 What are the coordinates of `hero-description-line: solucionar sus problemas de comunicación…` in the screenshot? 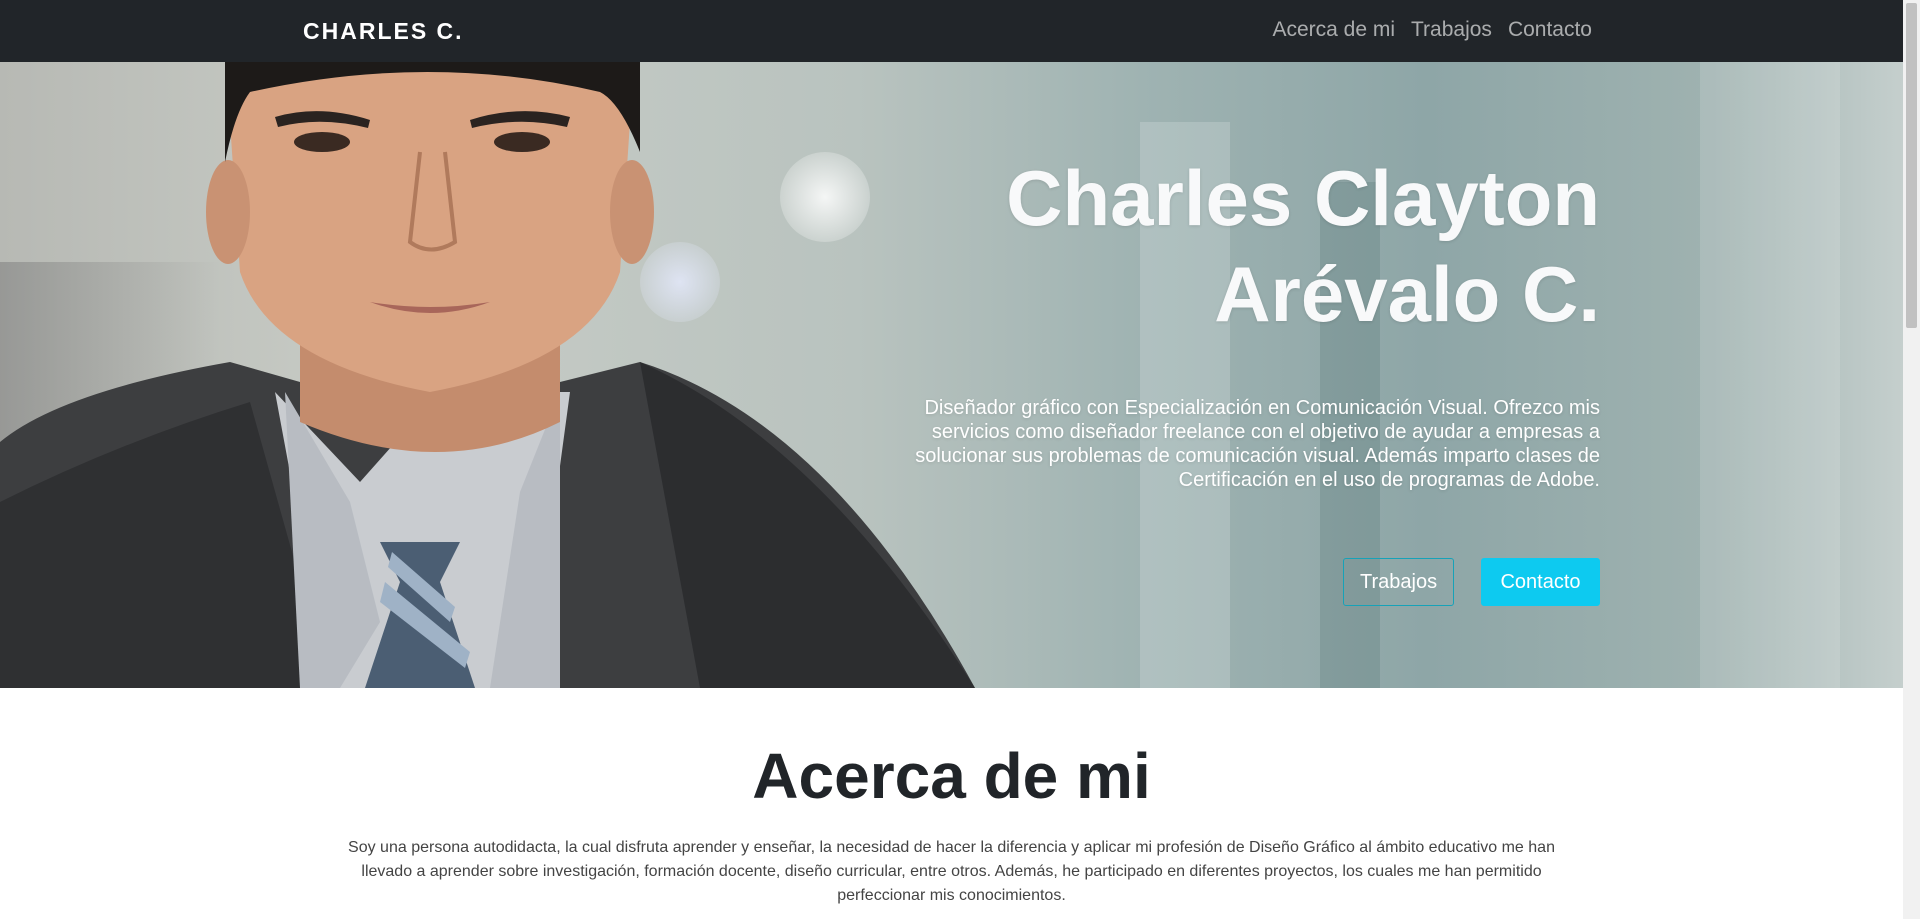 It's located at (1257, 456).